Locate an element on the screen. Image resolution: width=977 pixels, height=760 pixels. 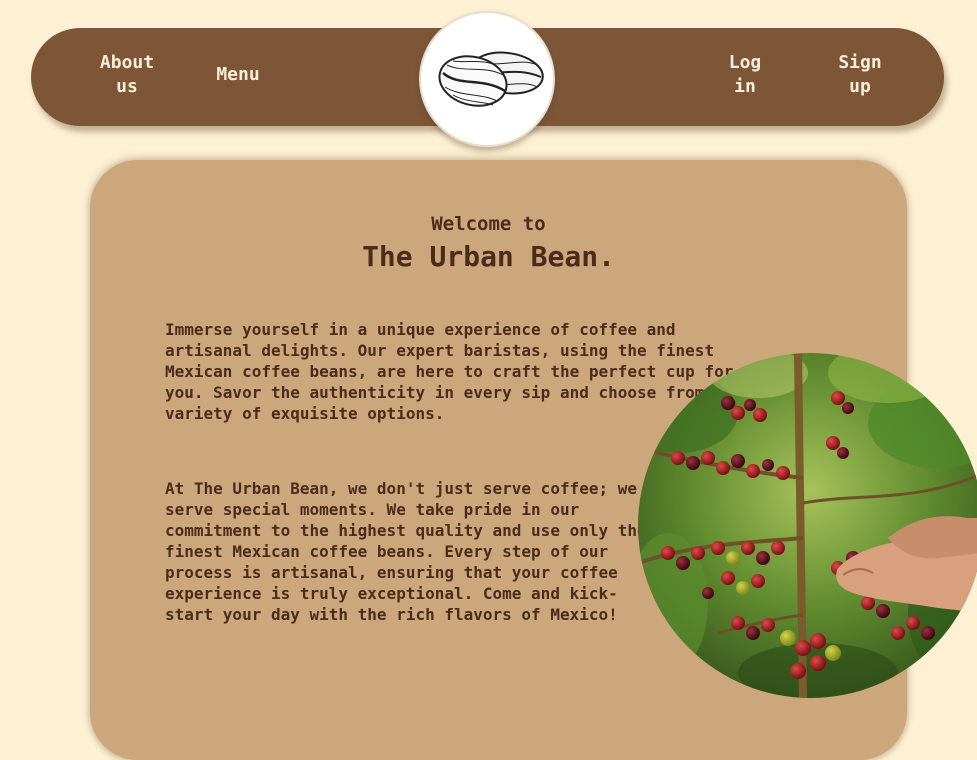
nav-about-us-link: About us is located at coordinates (127, 75).